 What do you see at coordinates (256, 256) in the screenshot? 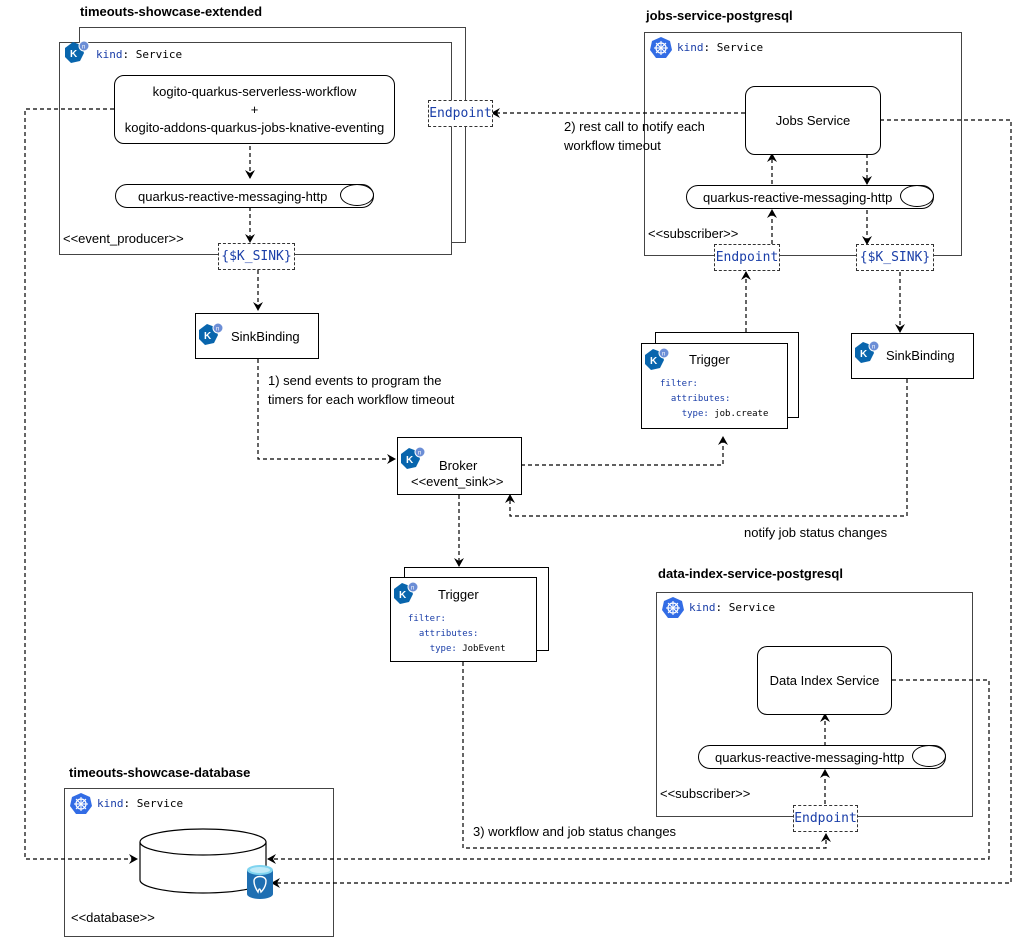
I see `workflow-k-sink-port: {$K_SINK}` at bounding box center [256, 256].